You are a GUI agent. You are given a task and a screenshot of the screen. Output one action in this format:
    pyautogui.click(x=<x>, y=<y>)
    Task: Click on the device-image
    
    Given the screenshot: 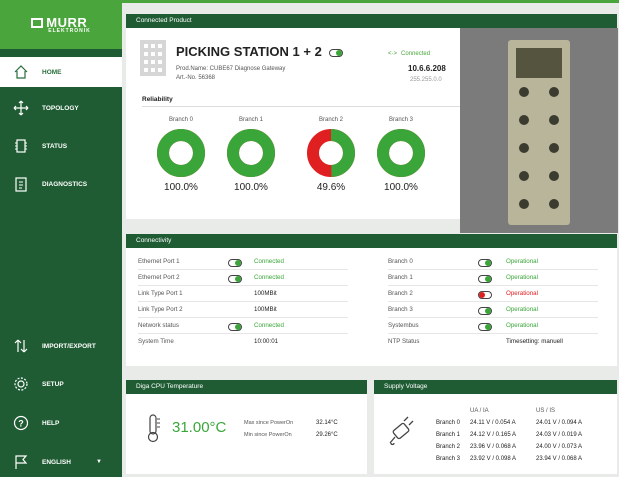 What is the action you would take?
    pyautogui.click(x=539, y=130)
    